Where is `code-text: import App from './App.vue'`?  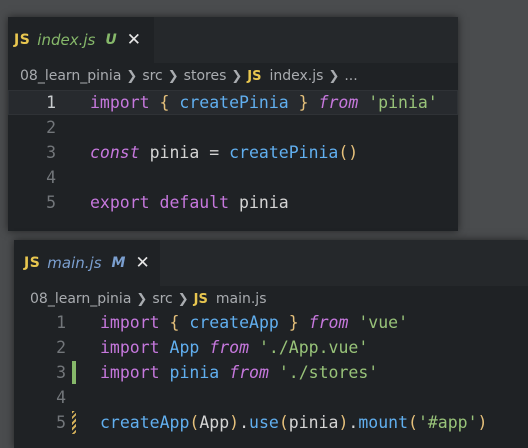 code-text: import App from './App.vue' is located at coordinates (234, 347).